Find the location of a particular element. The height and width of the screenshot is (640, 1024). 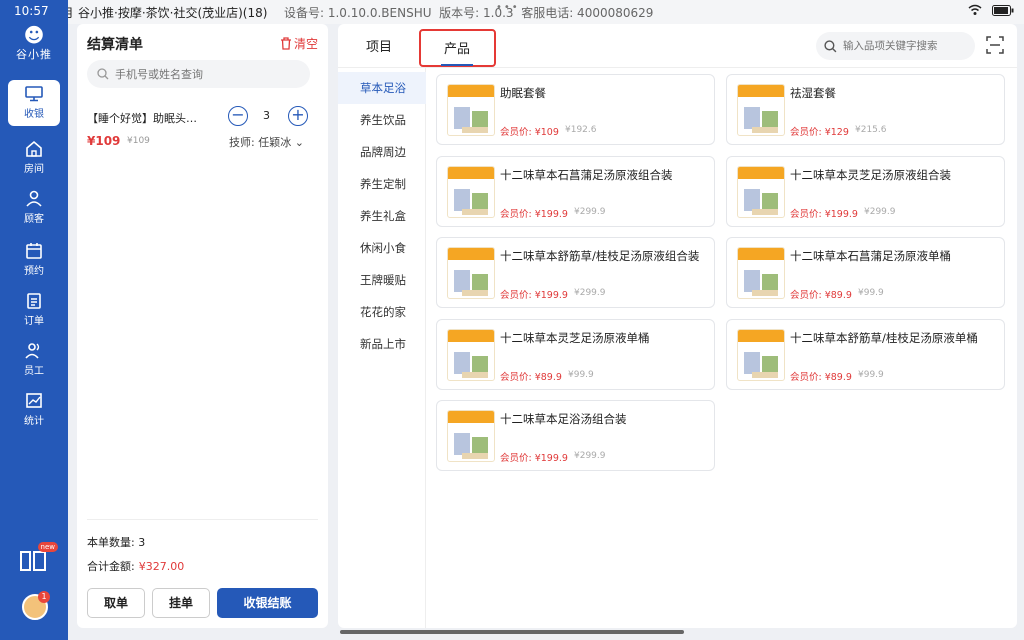

chart-icon is located at coordinates (34, 400).